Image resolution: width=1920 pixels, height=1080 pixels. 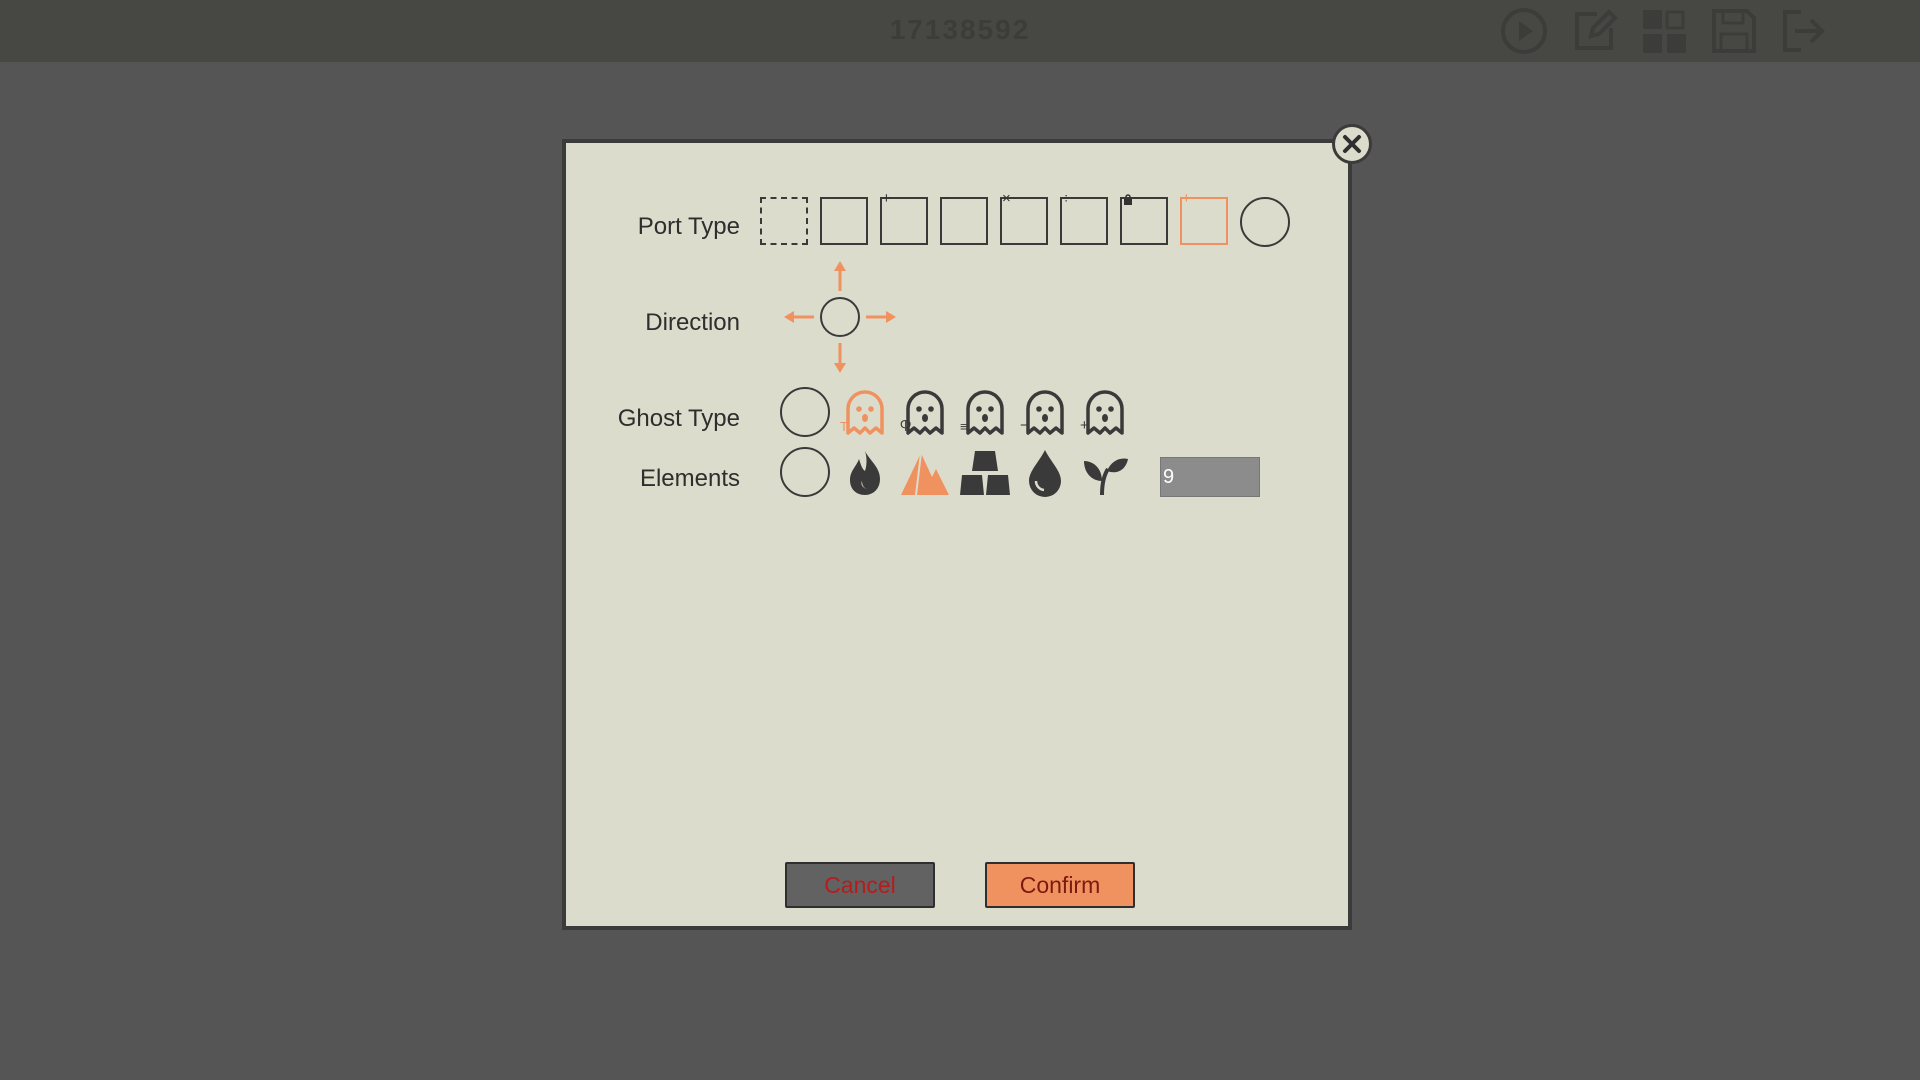 What do you see at coordinates (689, 478) in the screenshot?
I see `elements-label: Elements` at bounding box center [689, 478].